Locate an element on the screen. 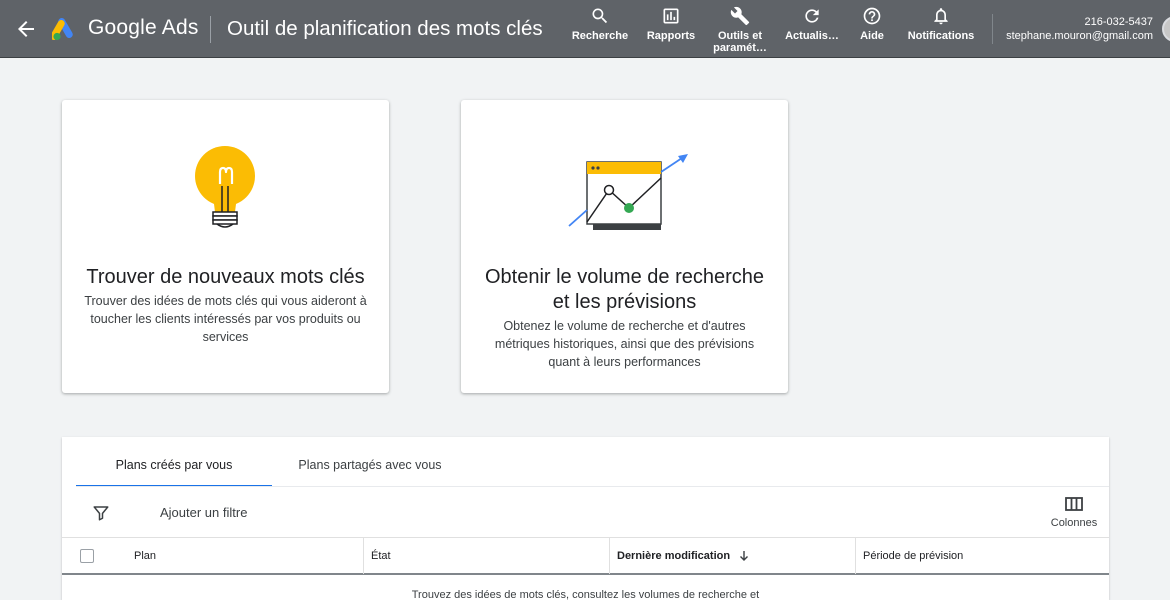 The width and height of the screenshot is (1170, 600). add-filter-button: Ajouter un filtre is located at coordinates (203, 512).